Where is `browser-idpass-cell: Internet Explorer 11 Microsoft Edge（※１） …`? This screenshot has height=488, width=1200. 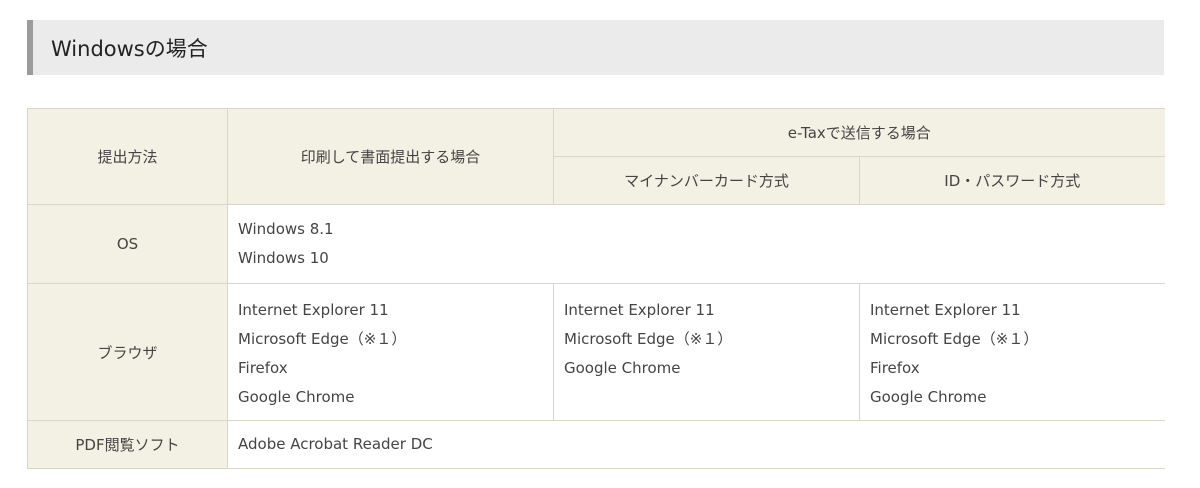 browser-idpass-cell: Internet Explorer 11 Microsoft Edge（※１） … is located at coordinates (1011, 352).